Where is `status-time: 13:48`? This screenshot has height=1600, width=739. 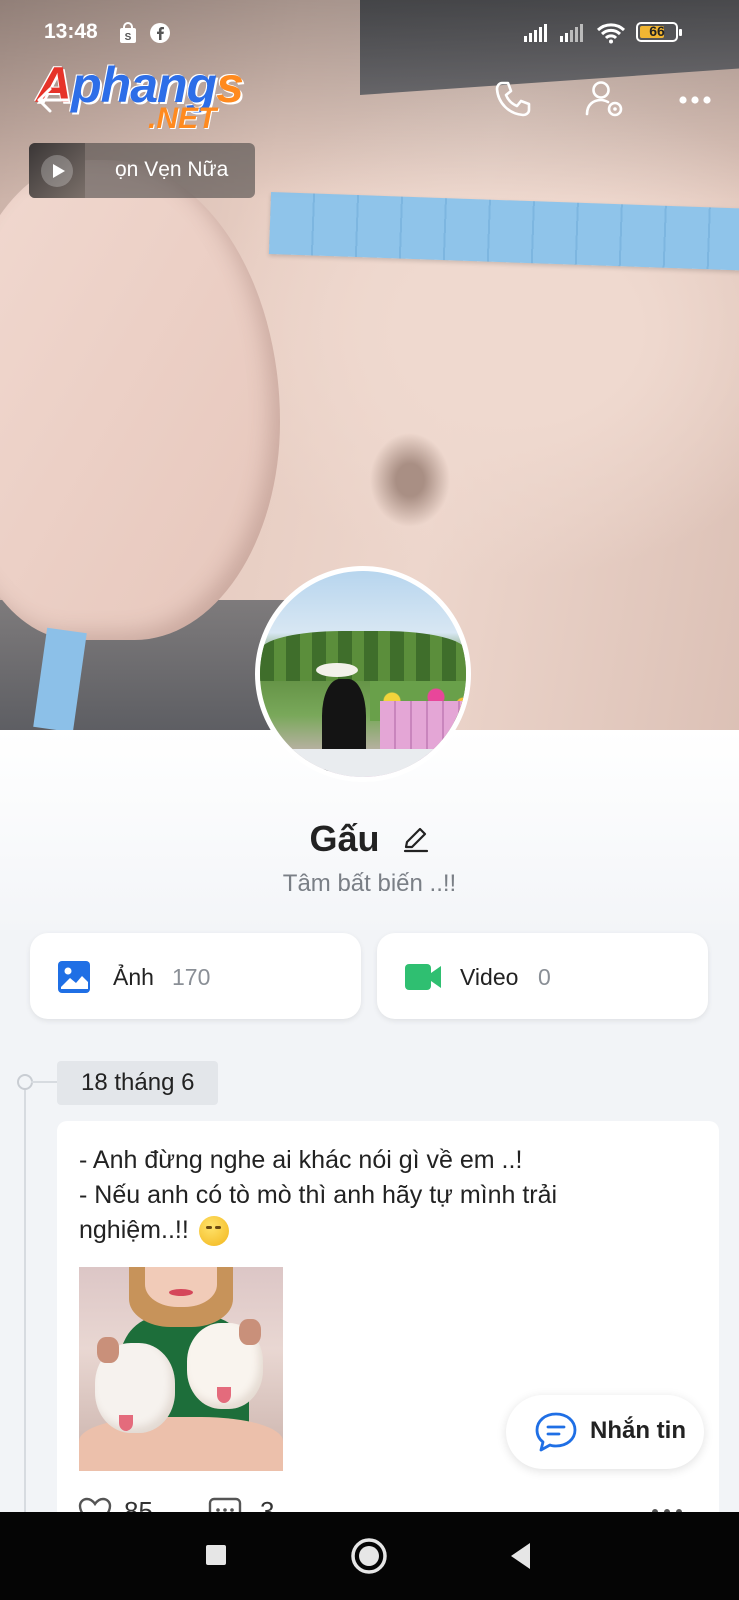
status-time: 13:48 is located at coordinates (71, 31).